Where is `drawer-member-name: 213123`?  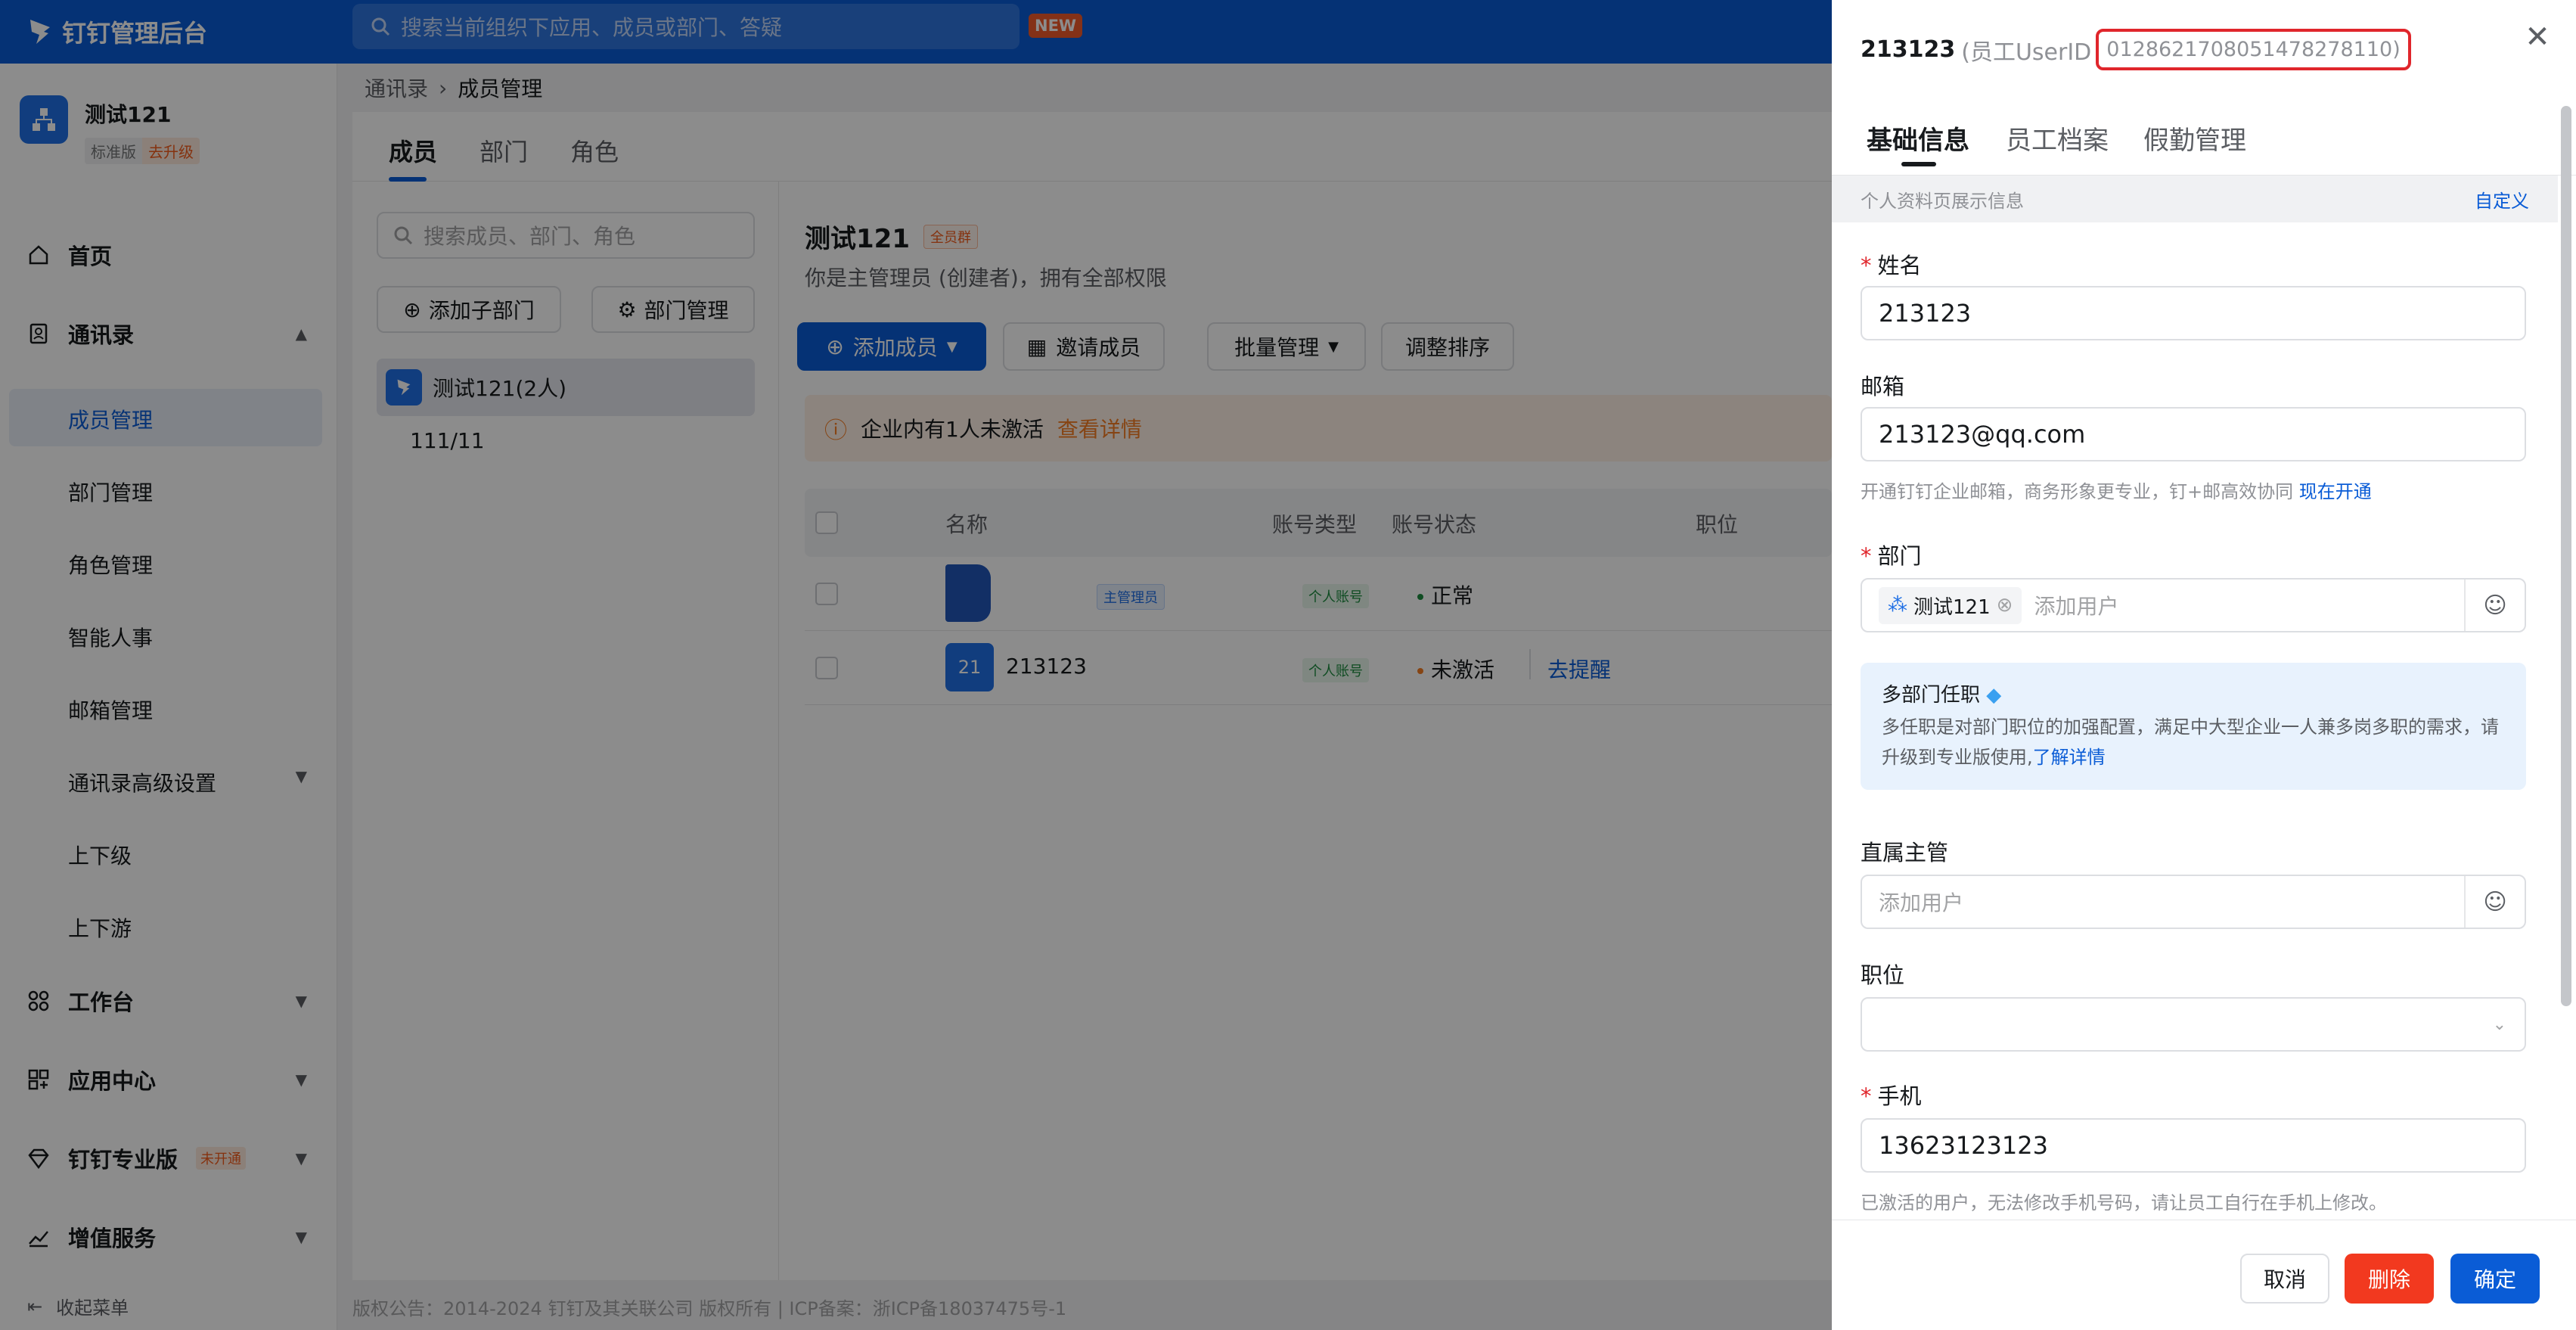
drawer-member-name: 213123 is located at coordinates (1908, 50).